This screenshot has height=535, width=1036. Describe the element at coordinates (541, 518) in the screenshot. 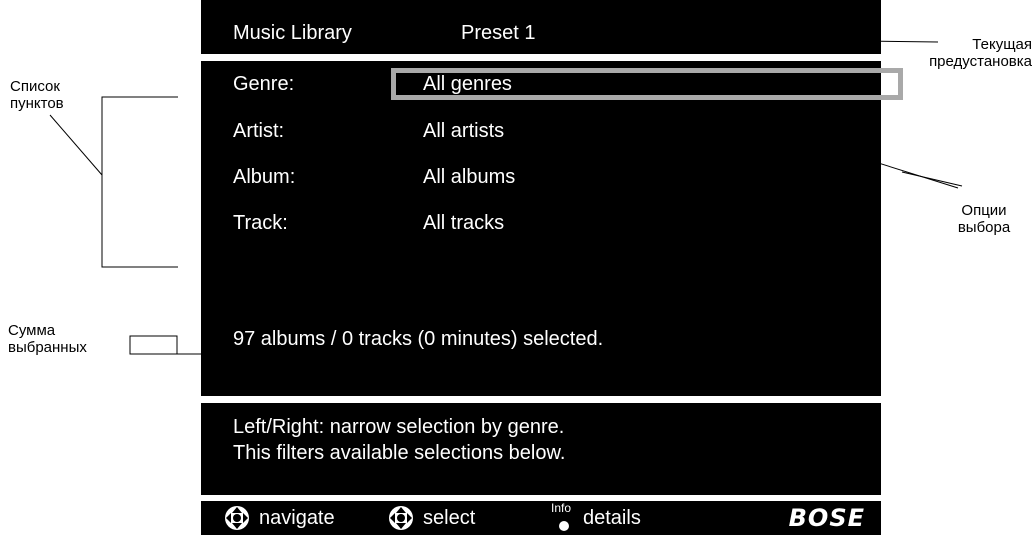

I see `button-legend: navigate select Info details BOSE` at that location.